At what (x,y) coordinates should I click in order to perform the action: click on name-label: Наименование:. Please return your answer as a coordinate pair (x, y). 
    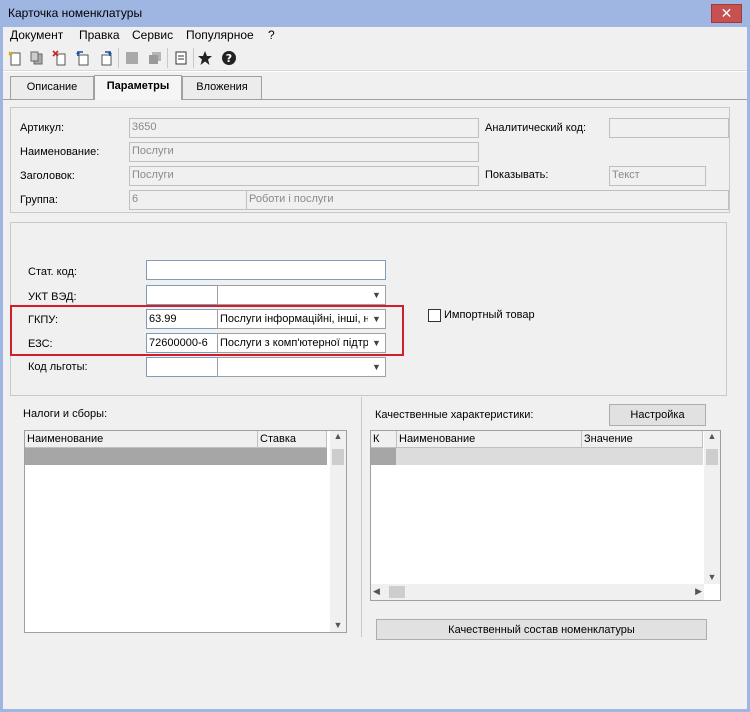
    Looking at the image, I should click on (60, 152).